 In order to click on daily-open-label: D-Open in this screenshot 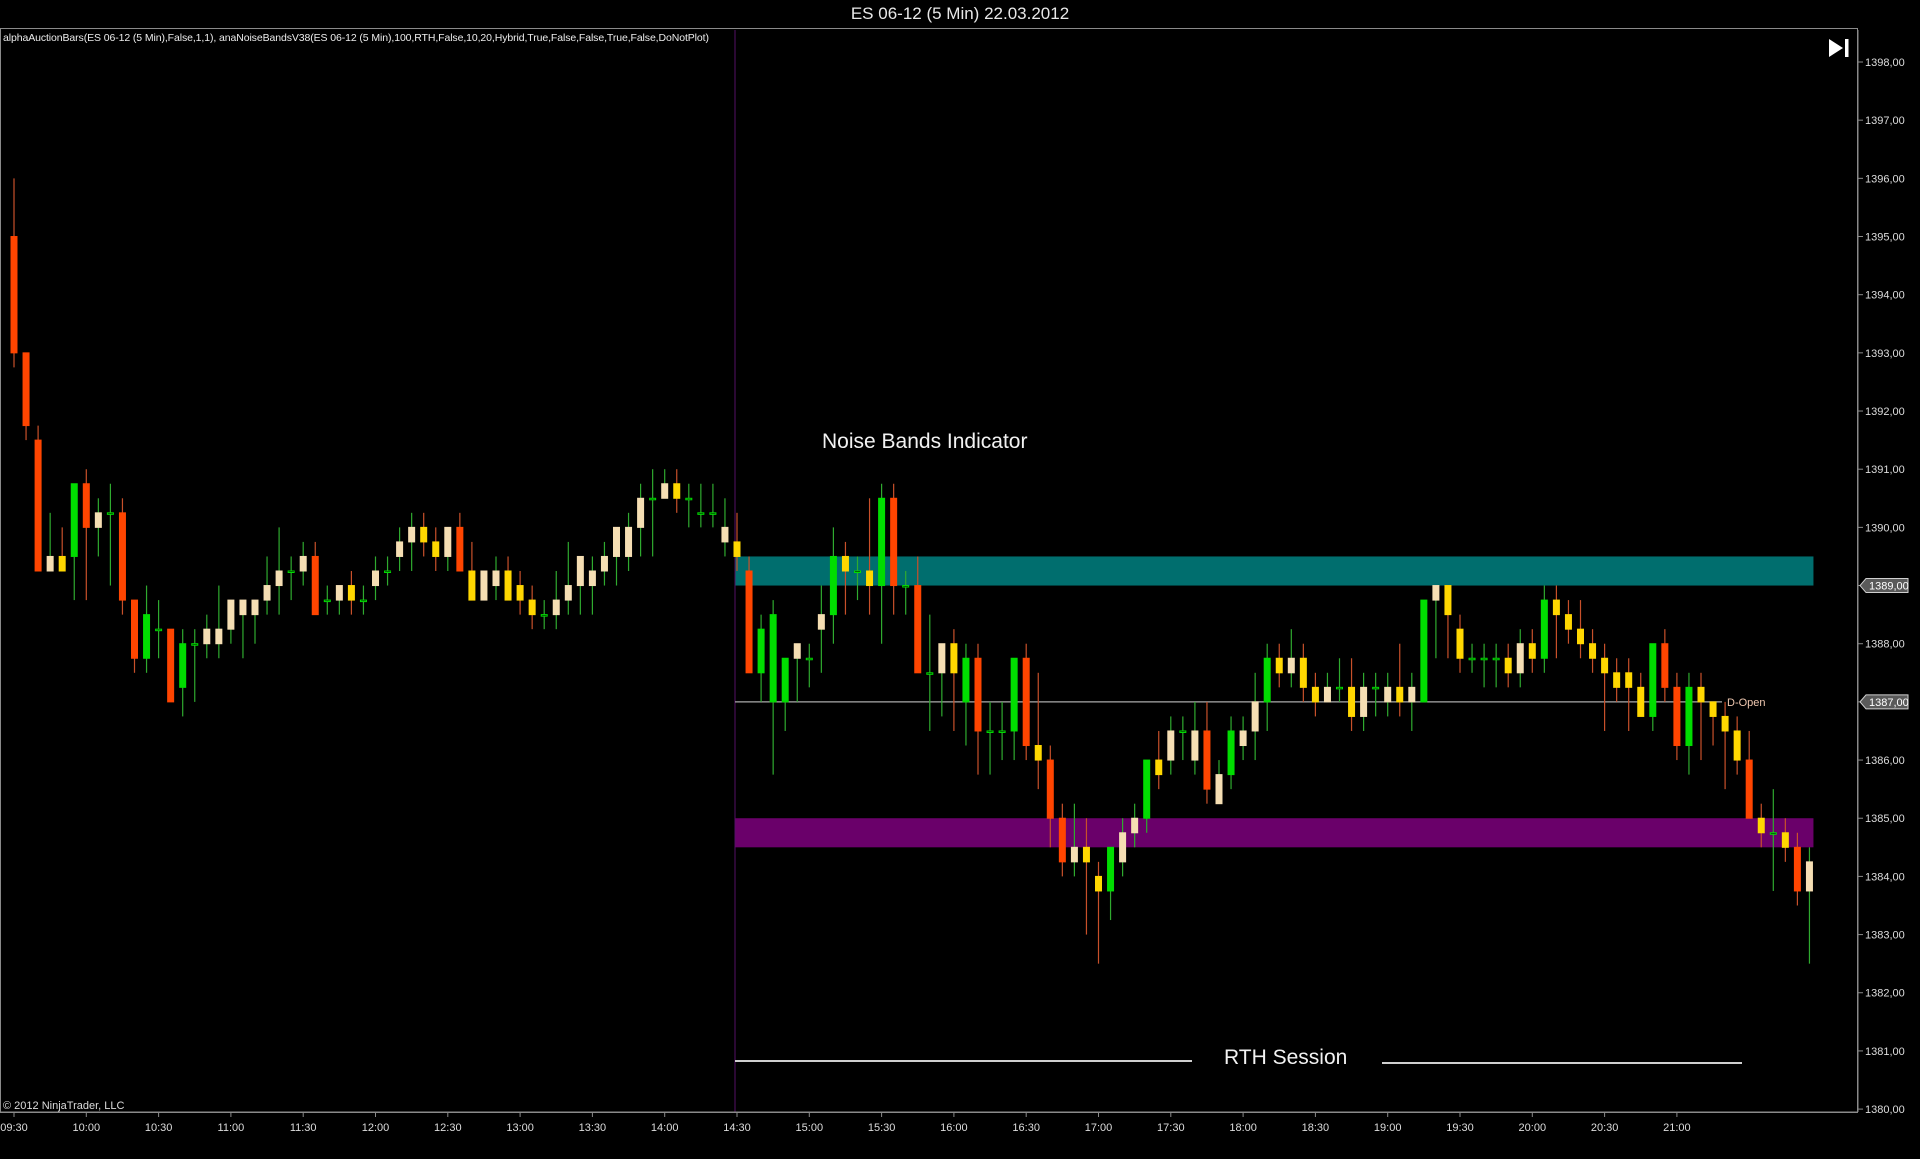, I will do `click(1746, 703)`.